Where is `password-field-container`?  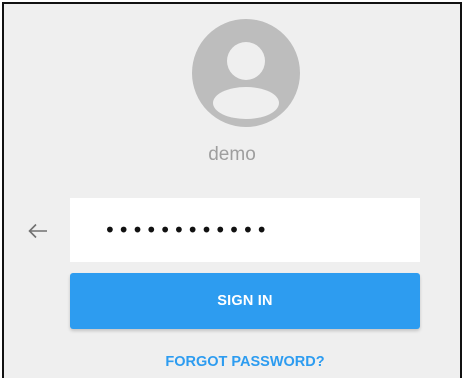 password-field-container is located at coordinates (245, 230).